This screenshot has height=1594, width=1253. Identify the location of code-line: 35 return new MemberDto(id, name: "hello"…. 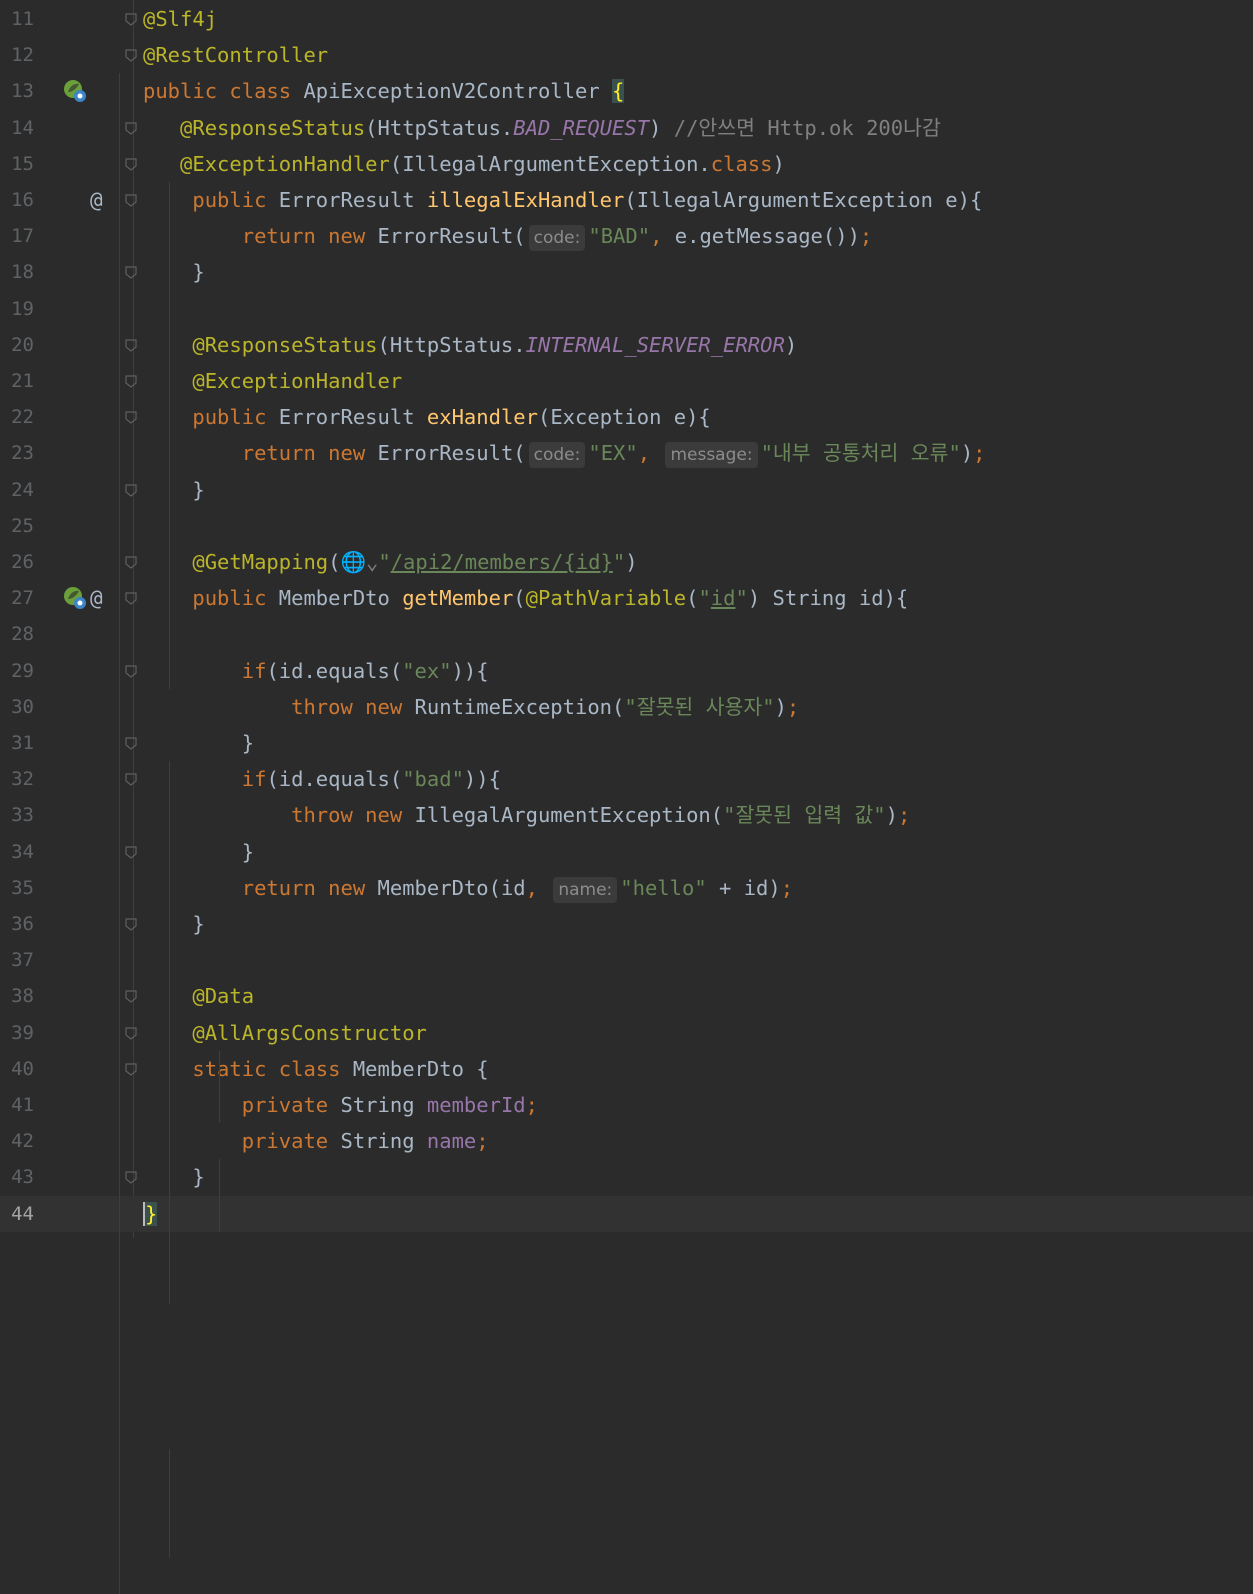
(626, 888).